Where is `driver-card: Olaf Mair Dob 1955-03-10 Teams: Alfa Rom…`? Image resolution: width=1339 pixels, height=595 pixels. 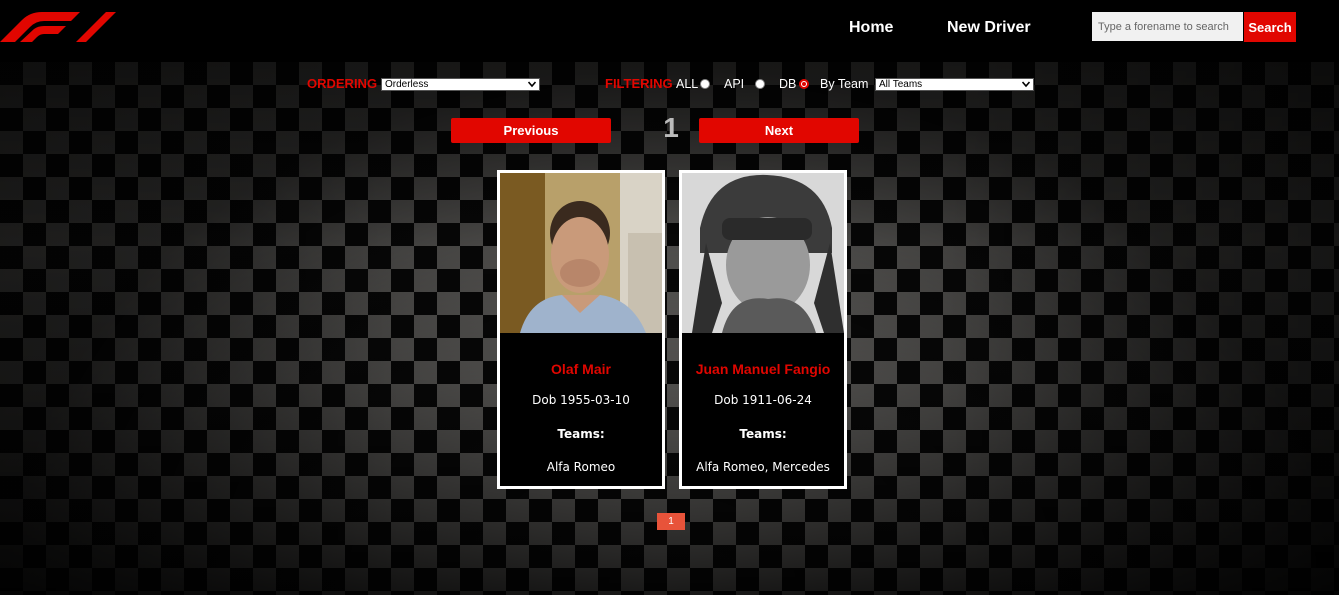
driver-card: Olaf Mair Dob 1955-03-10 Teams: Alfa Rom… is located at coordinates (581, 329).